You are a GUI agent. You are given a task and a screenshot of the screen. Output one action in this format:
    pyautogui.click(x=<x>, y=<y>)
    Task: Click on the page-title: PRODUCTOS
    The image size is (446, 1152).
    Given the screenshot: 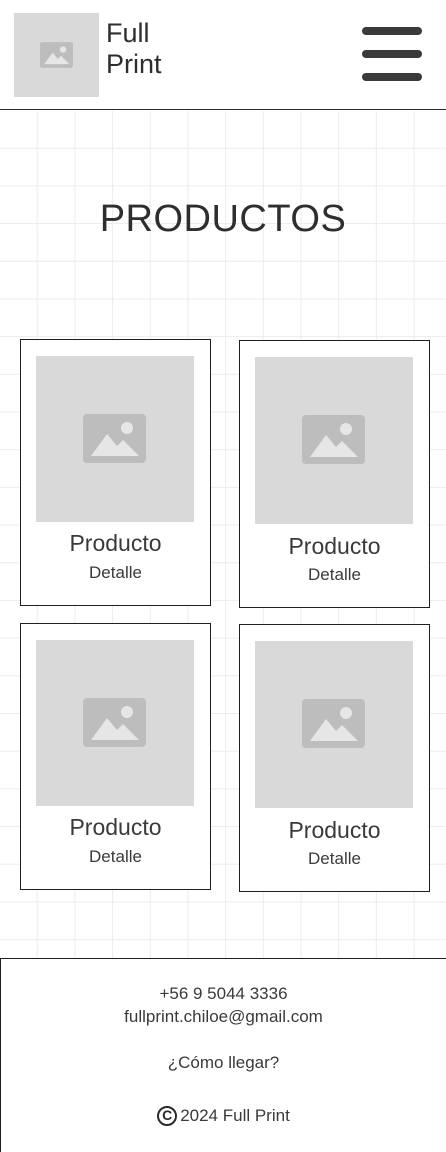 What is the action you would take?
    pyautogui.click(x=223, y=219)
    